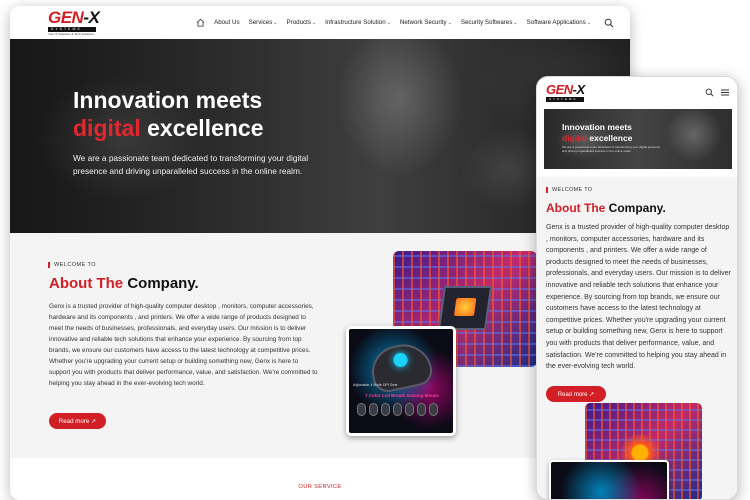 The height and width of the screenshot is (500, 750). I want to click on nav-item-network-security: Network Security ⌄, so click(426, 22).